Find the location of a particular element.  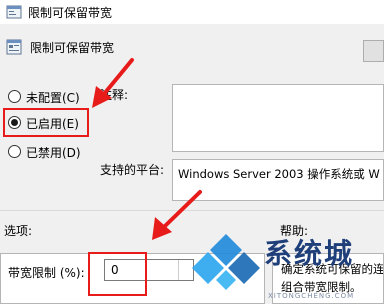

watermark-logo-icon is located at coordinates (226, 262).